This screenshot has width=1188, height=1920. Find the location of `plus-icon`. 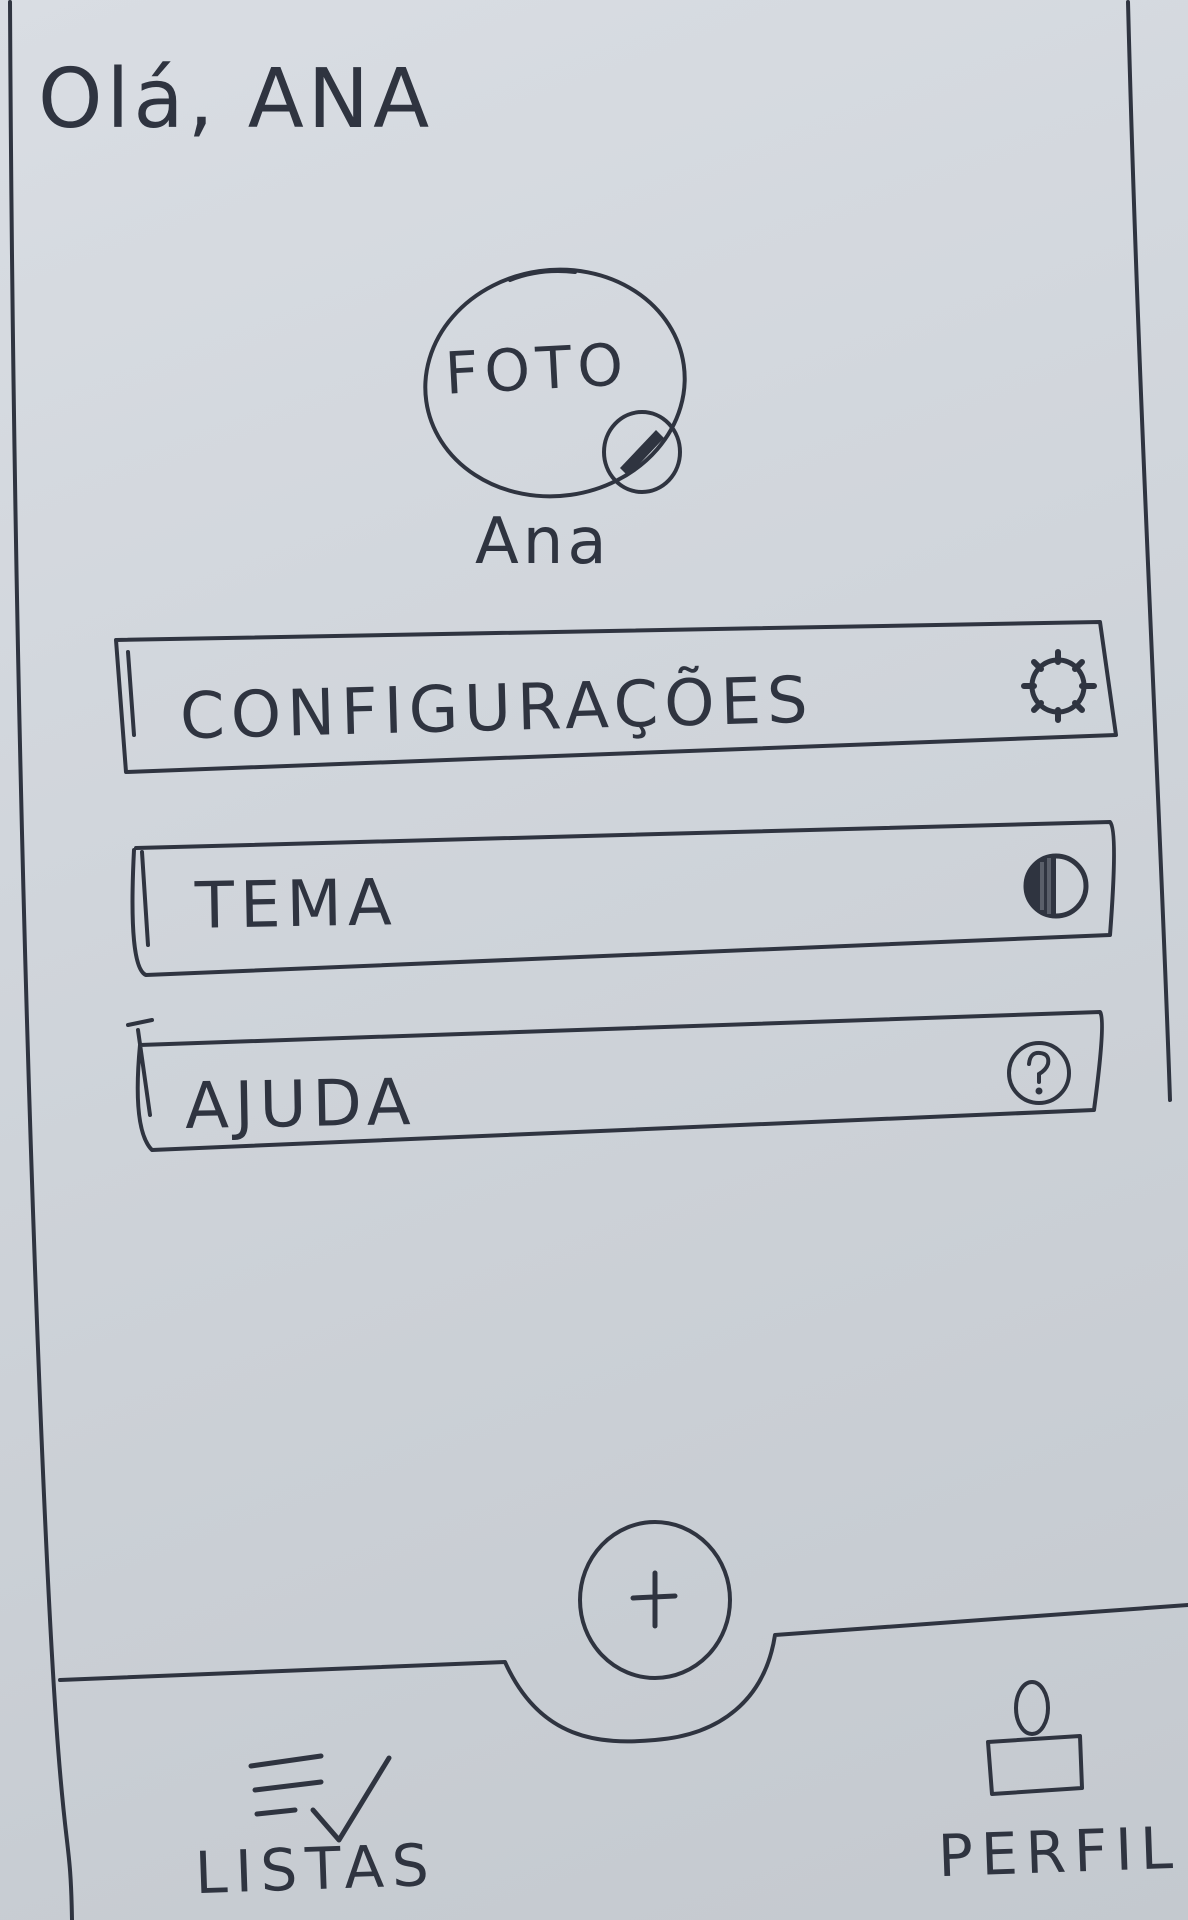

plus-icon is located at coordinates (654, 1599).